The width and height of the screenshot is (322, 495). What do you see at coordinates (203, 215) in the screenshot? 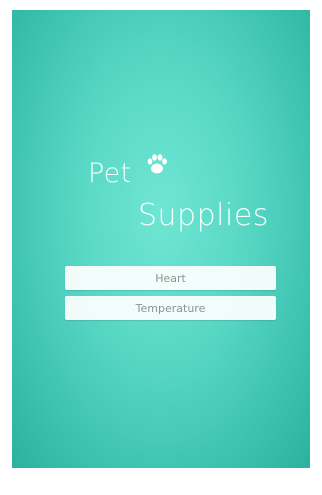
I see `logo-line-supplies: Supplies` at bounding box center [203, 215].